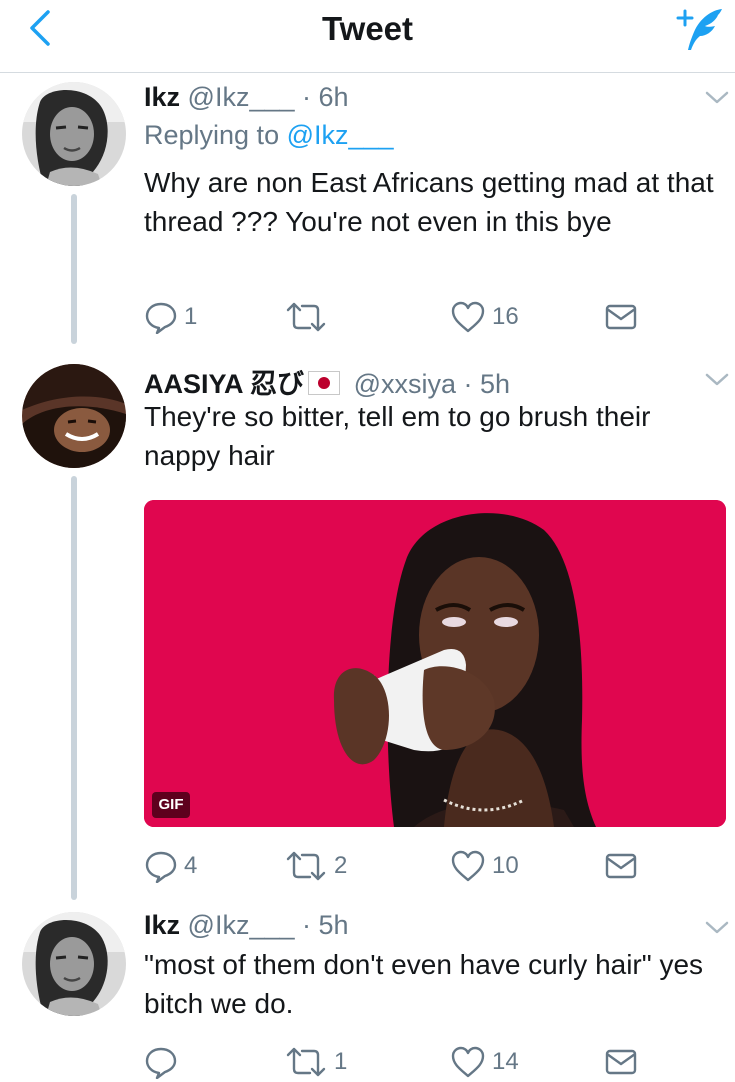 Image resolution: width=735 pixels, height=1082 pixels. Describe the element at coordinates (367, 28) in the screenshot. I see `page-title: Tweet` at that location.